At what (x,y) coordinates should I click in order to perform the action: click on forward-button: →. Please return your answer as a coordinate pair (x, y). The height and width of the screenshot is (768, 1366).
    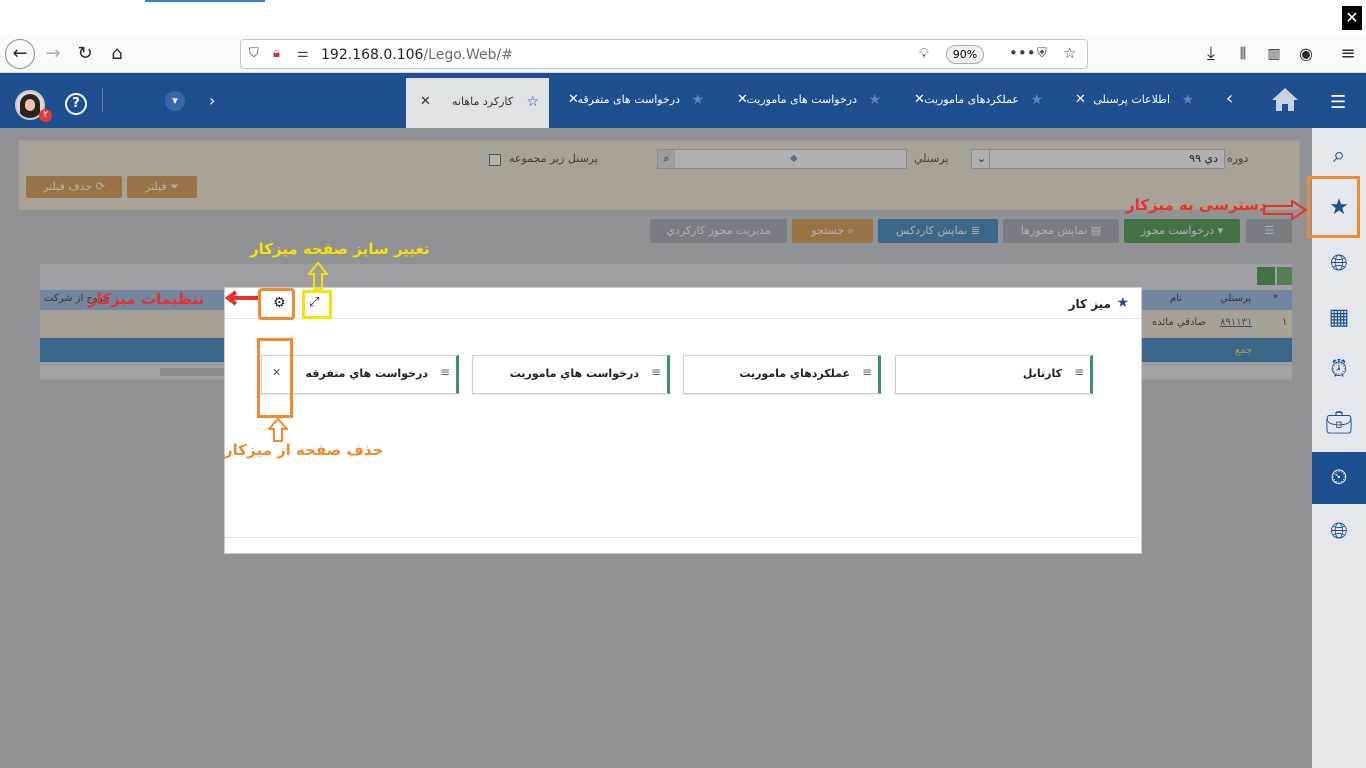
    Looking at the image, I should click on (53, 54).